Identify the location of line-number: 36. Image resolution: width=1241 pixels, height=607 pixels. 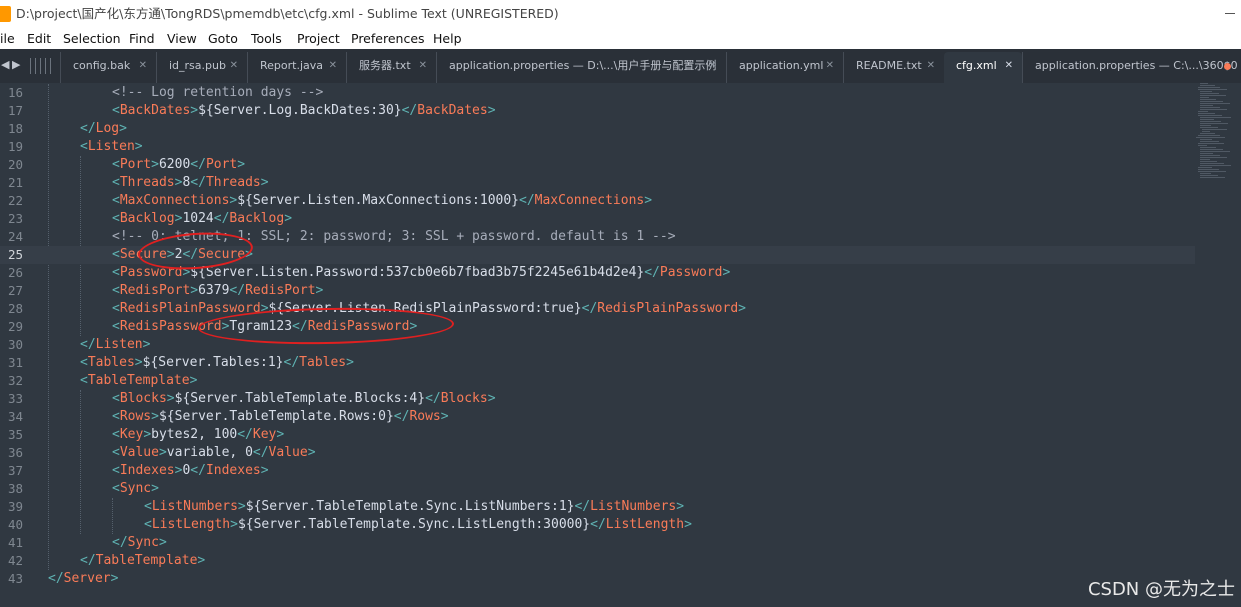
(15, 452).